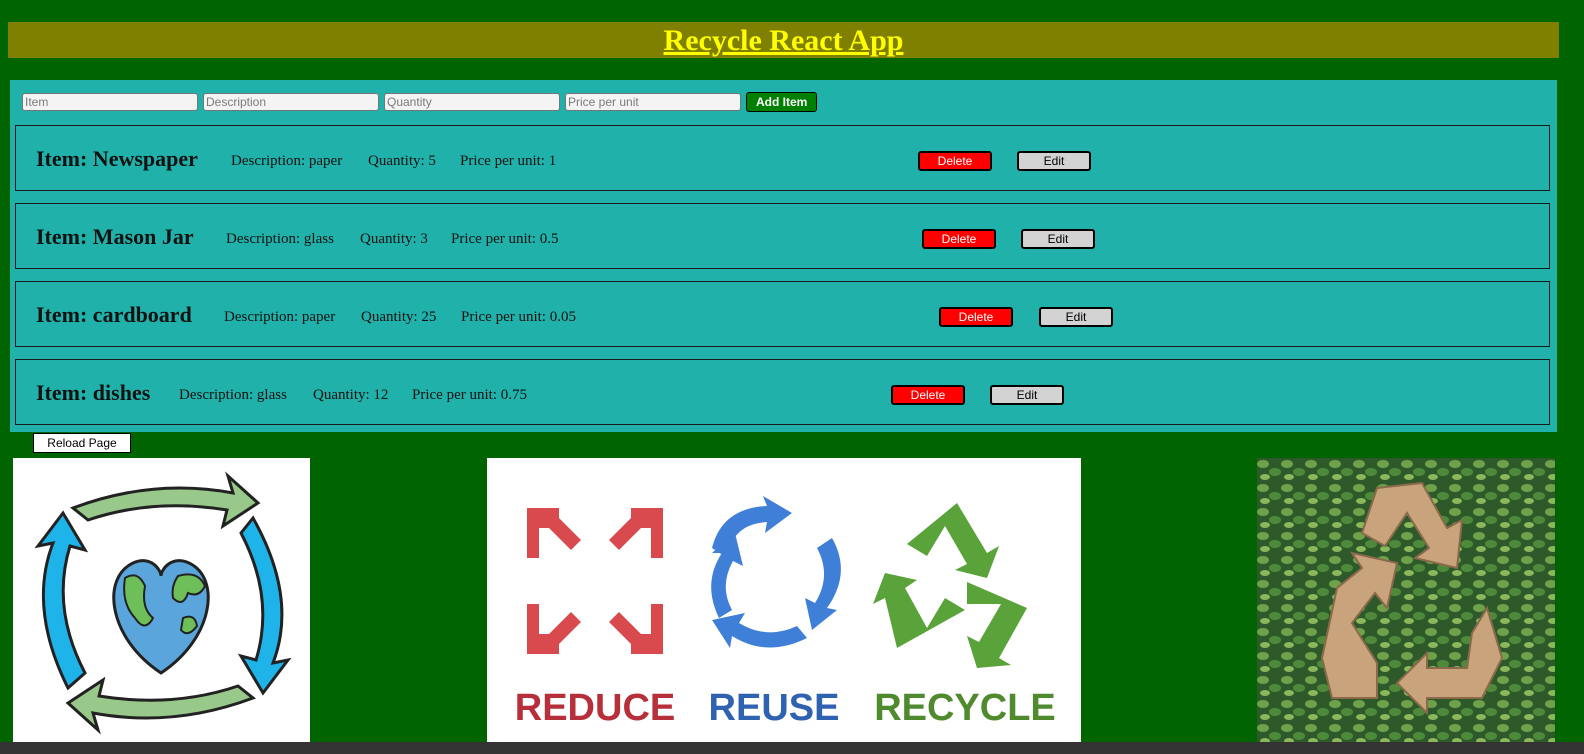  Describe the element at coordinates (291, 102) in the screenshot. I see `description-input` at that location.